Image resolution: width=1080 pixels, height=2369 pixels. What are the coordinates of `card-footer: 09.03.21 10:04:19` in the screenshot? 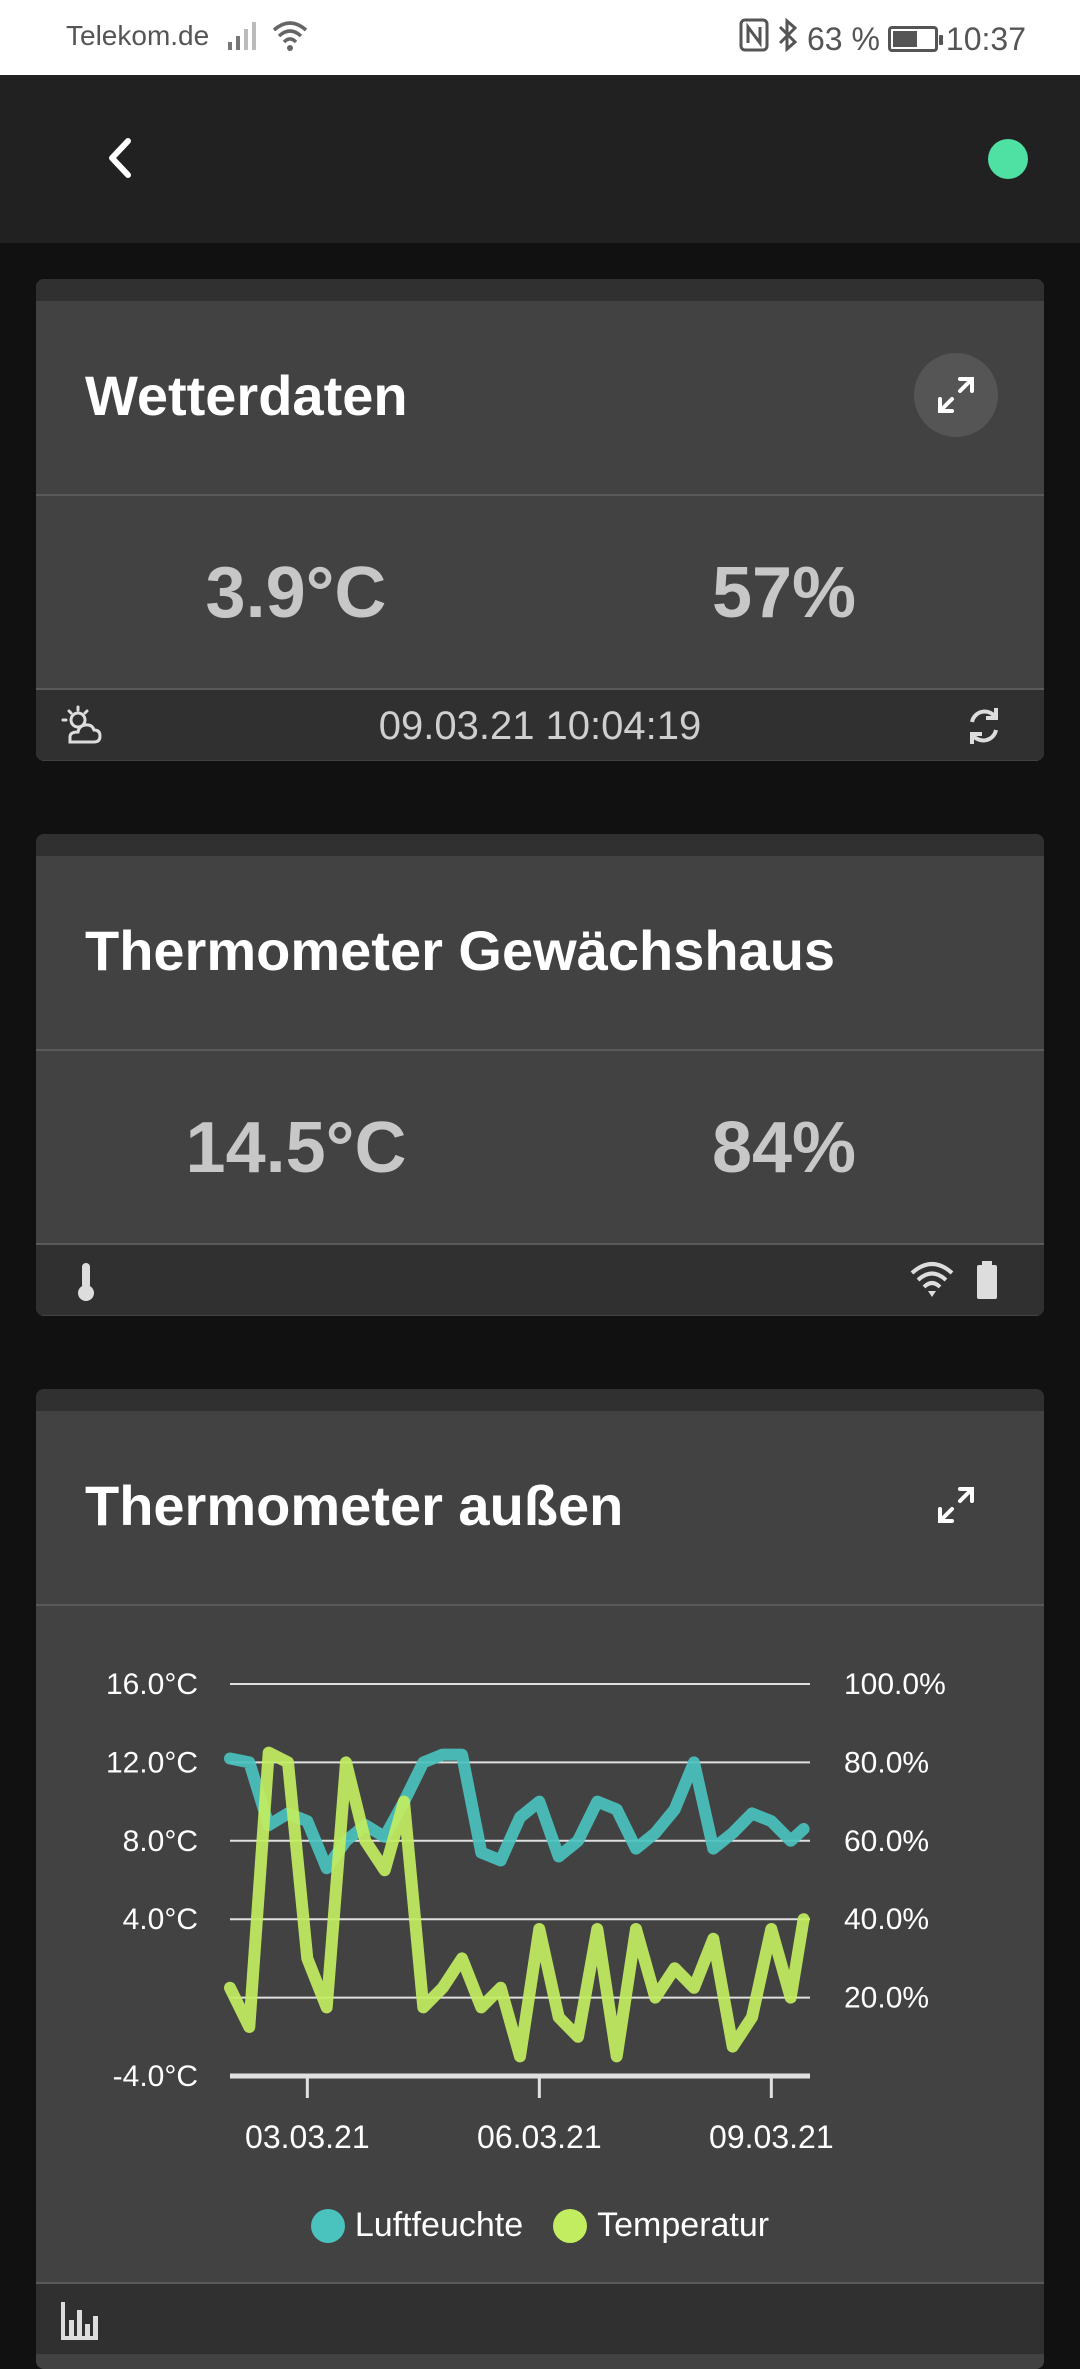 It's located at (540, 725).